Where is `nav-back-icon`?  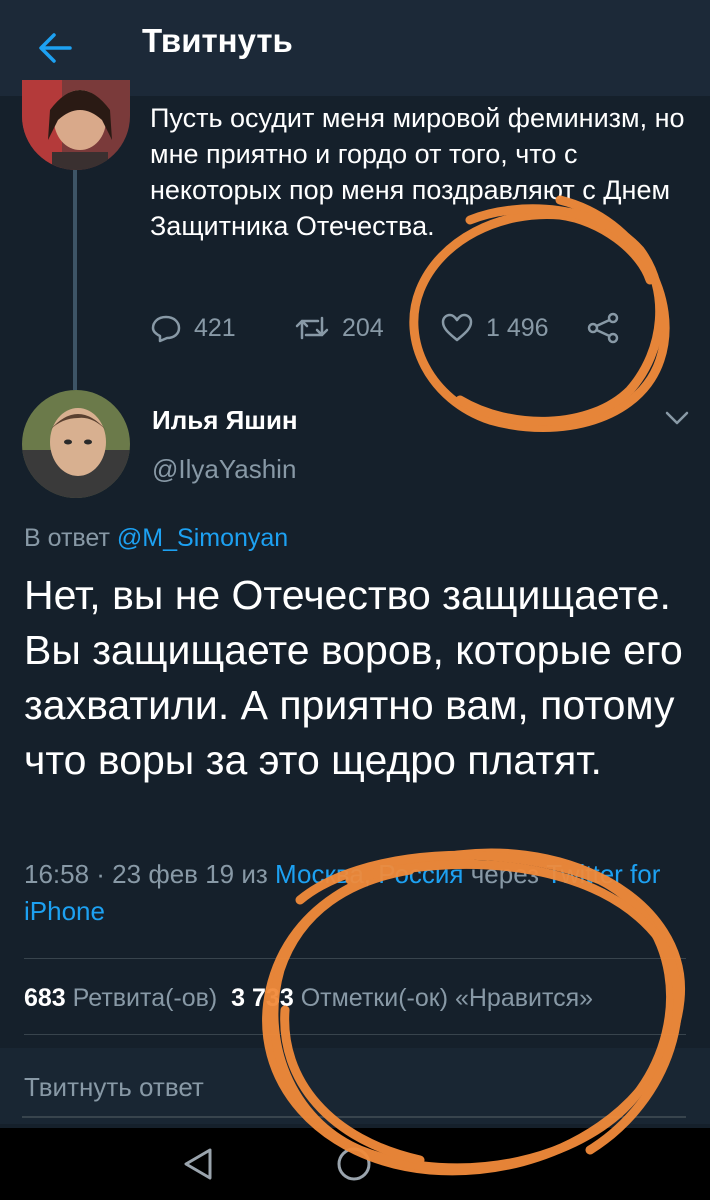
nav-back-icon is located at coordinates (198, 1164).